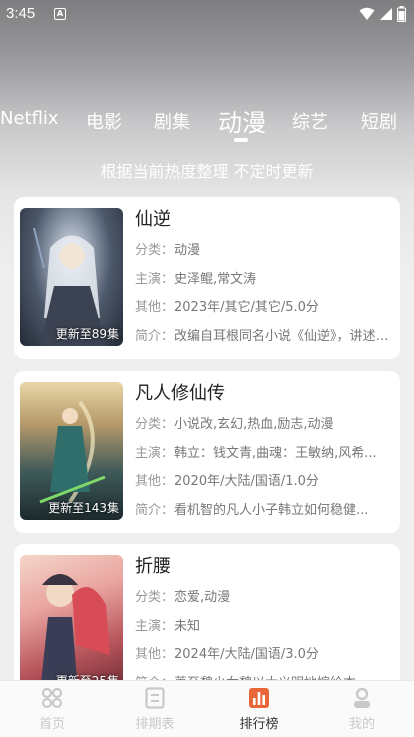 The height and width of the screenshot is (737, 414). What do you see at coordinates (234, 424) in the screenshot?
I see `item-genre: 分类：小说改,玄幻,热血,励志,动漫` at bounding box center [234, 424].